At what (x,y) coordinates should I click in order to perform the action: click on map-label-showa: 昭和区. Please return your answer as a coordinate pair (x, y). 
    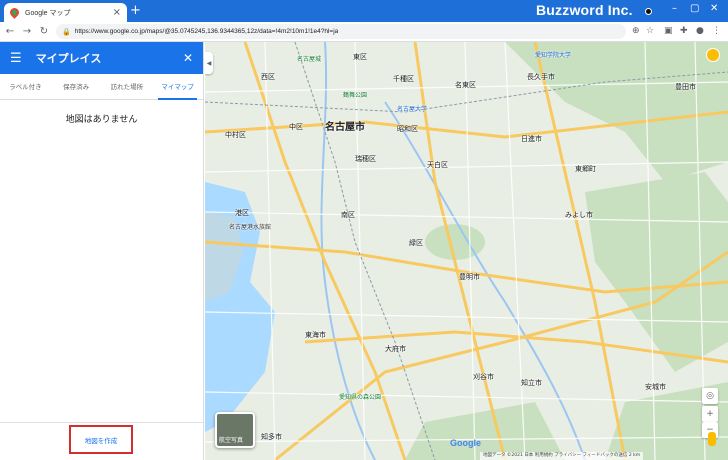
    Looking at the image, I should click on (407, 129).